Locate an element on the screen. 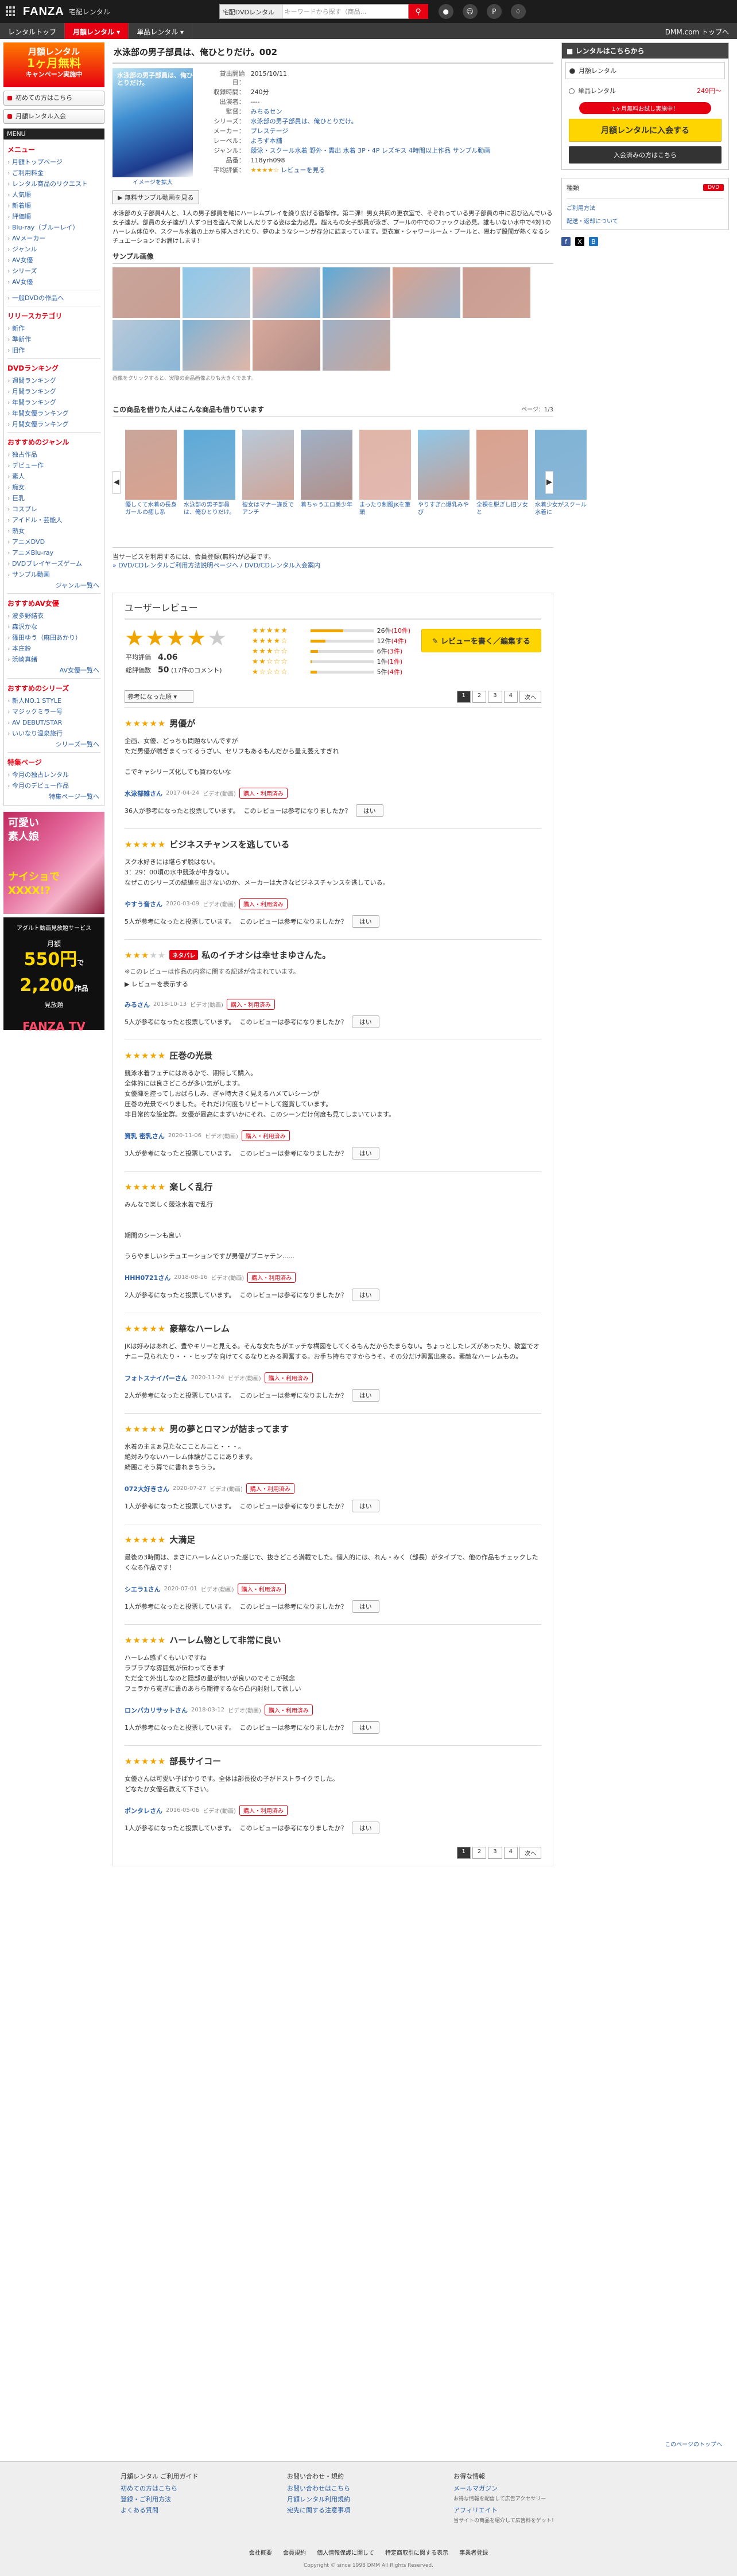  maker-link: プレステージ is located at coordinates (270, 131).